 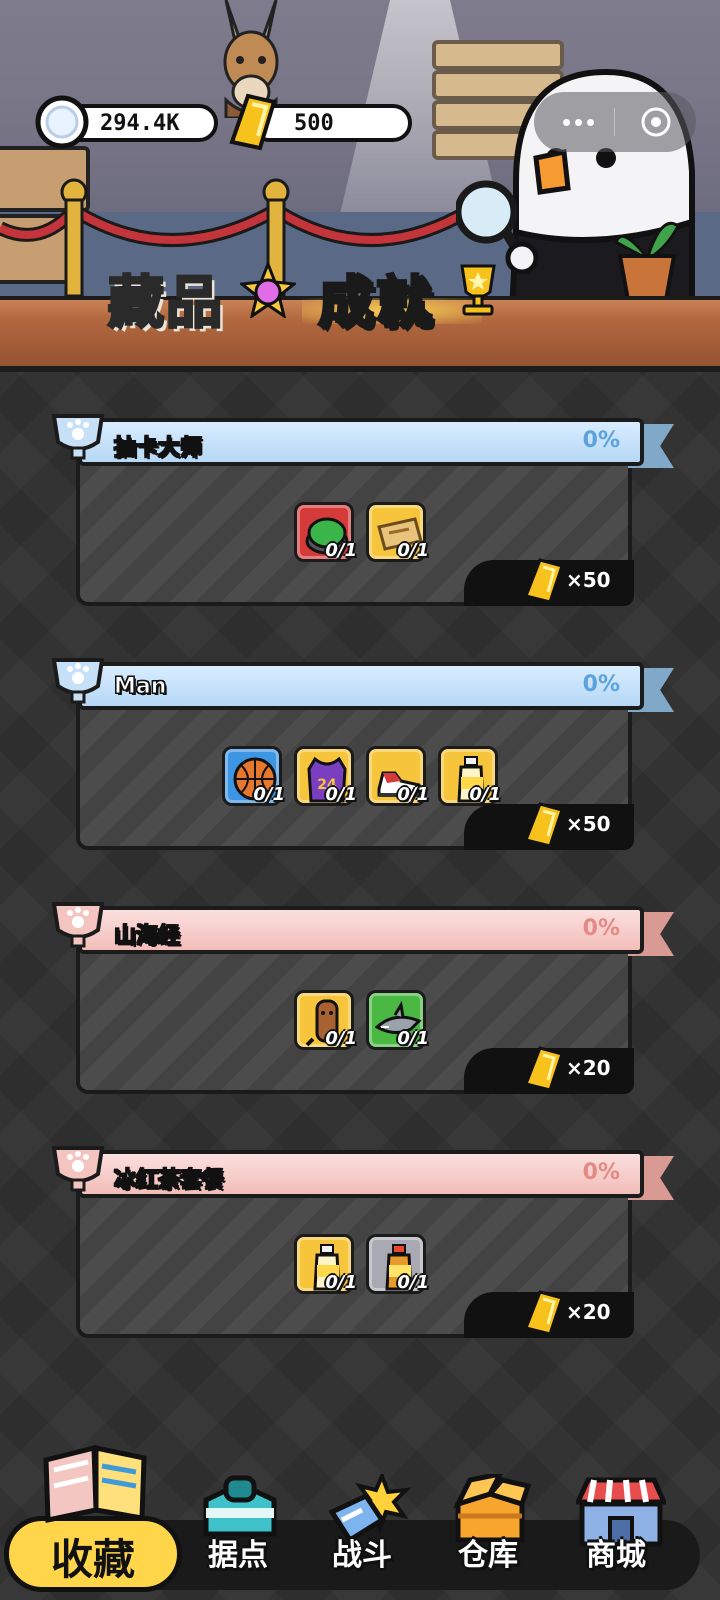 What do you see at coordinates (140, 123) in the screenshot?
I see `silver-amount: 294.4K` at bounding box center [140, 123].